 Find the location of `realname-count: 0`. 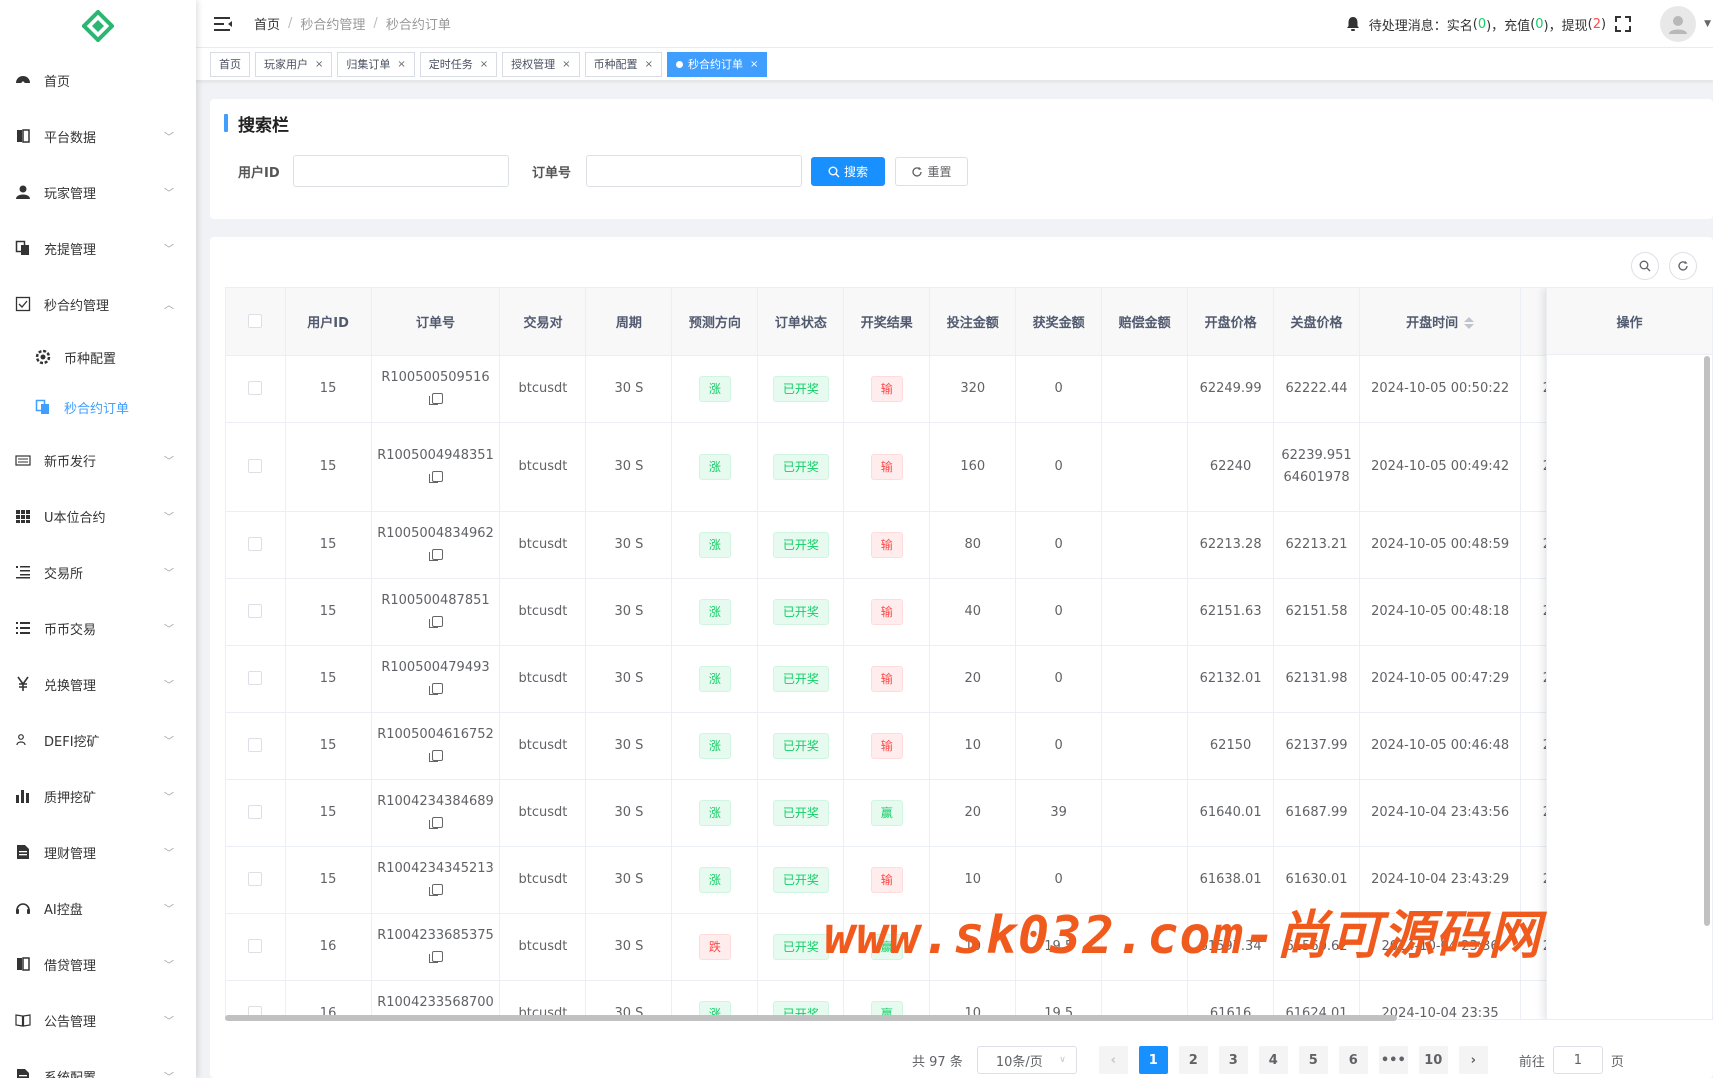

realname-count: 0 is located at coordinates (1482, 24).